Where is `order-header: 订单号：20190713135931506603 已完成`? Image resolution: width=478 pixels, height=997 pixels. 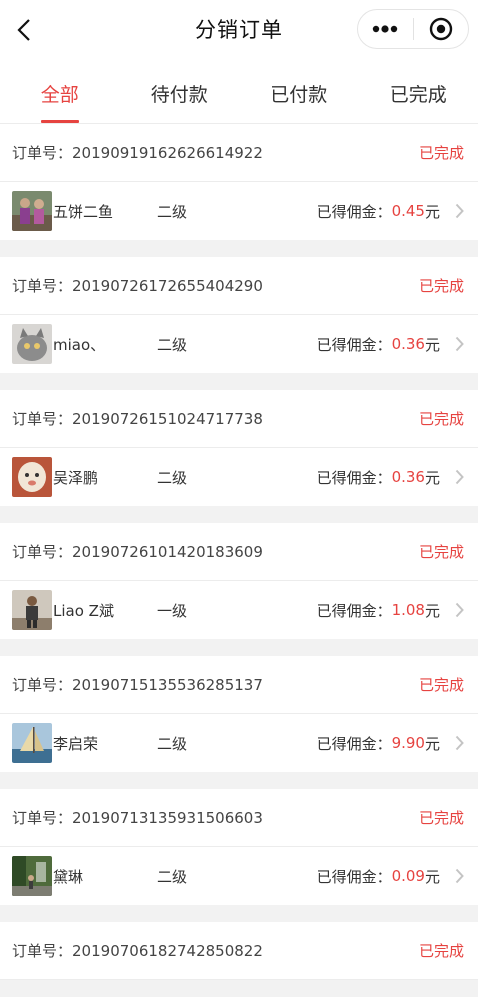
order-header: 订单号：20190713135931506603 已完成 is located at coordinates (239, 818).